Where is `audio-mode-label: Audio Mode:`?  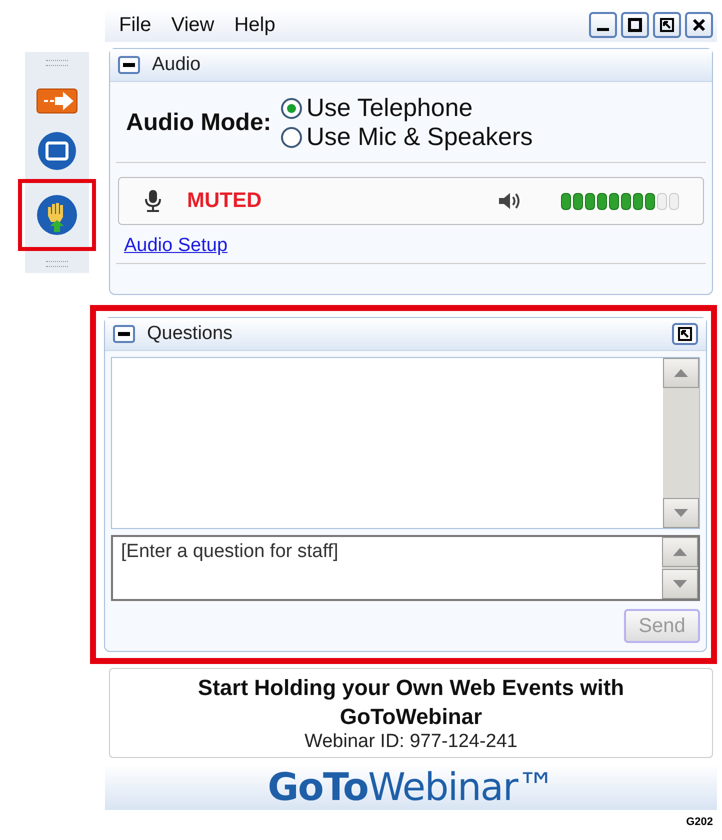 audio-mode-label: Audio Mode: is located at coordinates (199, 123).